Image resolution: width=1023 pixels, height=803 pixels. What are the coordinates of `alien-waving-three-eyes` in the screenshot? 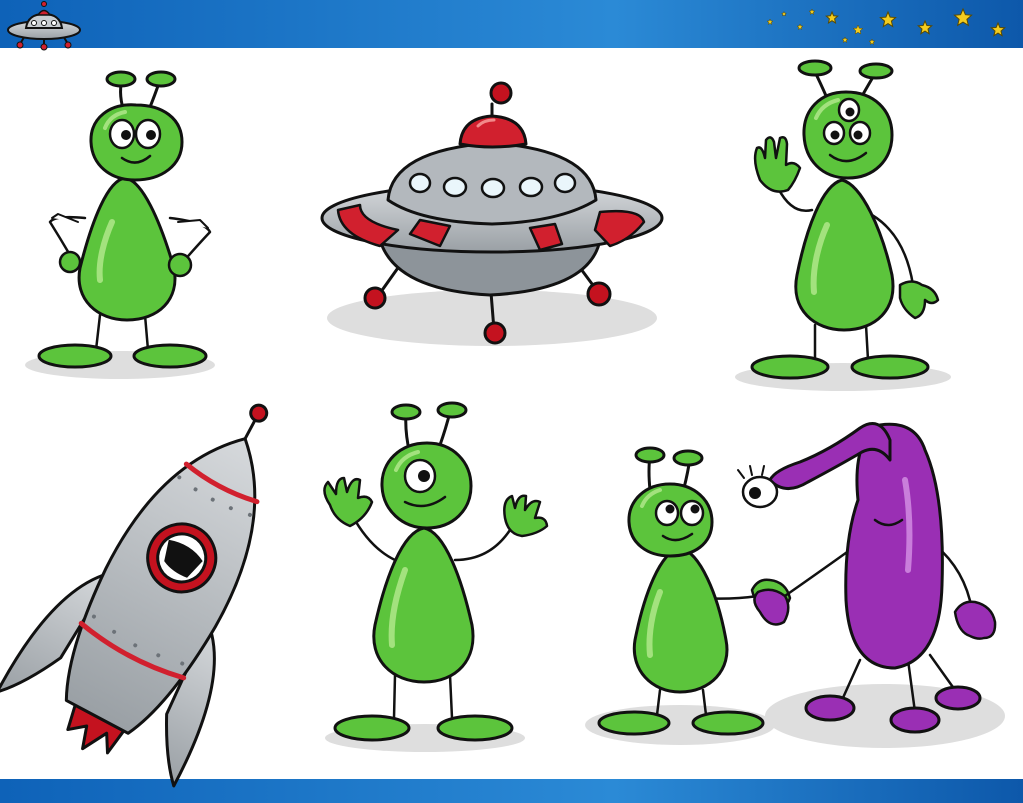 It's located at (845, 219).